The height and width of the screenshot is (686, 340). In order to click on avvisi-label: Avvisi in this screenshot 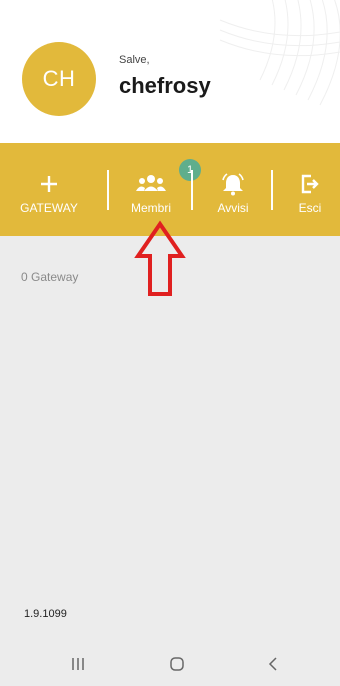, I will do `click(233, 208)`.